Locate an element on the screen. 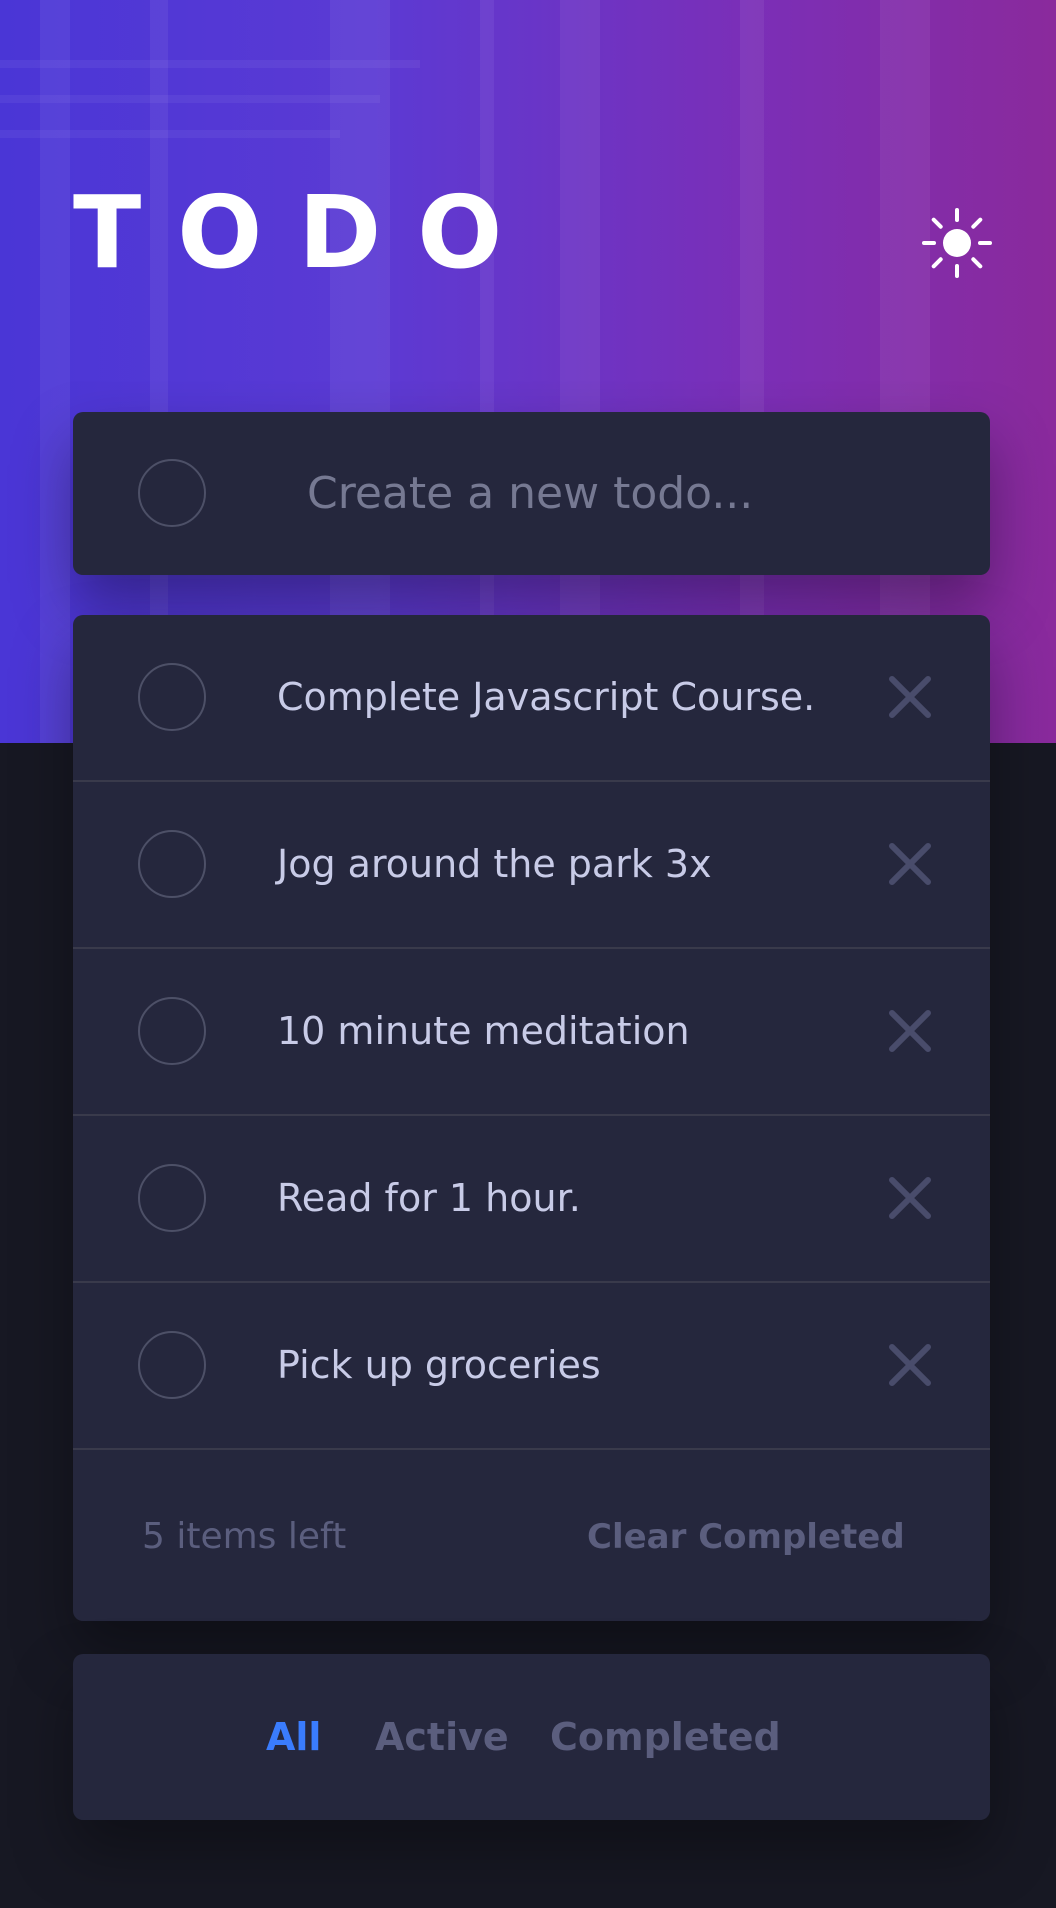 The height and width of the screenshot is (1908, 1056). sun-icon is located at coordinates (957, 243).